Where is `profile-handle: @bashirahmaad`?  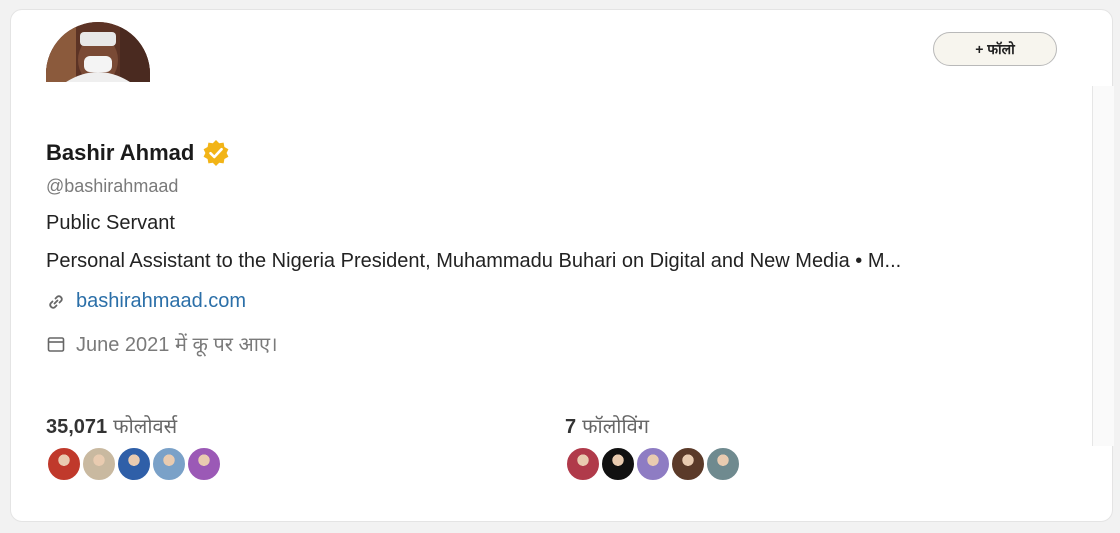 profile-handle: @bashirahmaad is located at coordinates (112, 186).